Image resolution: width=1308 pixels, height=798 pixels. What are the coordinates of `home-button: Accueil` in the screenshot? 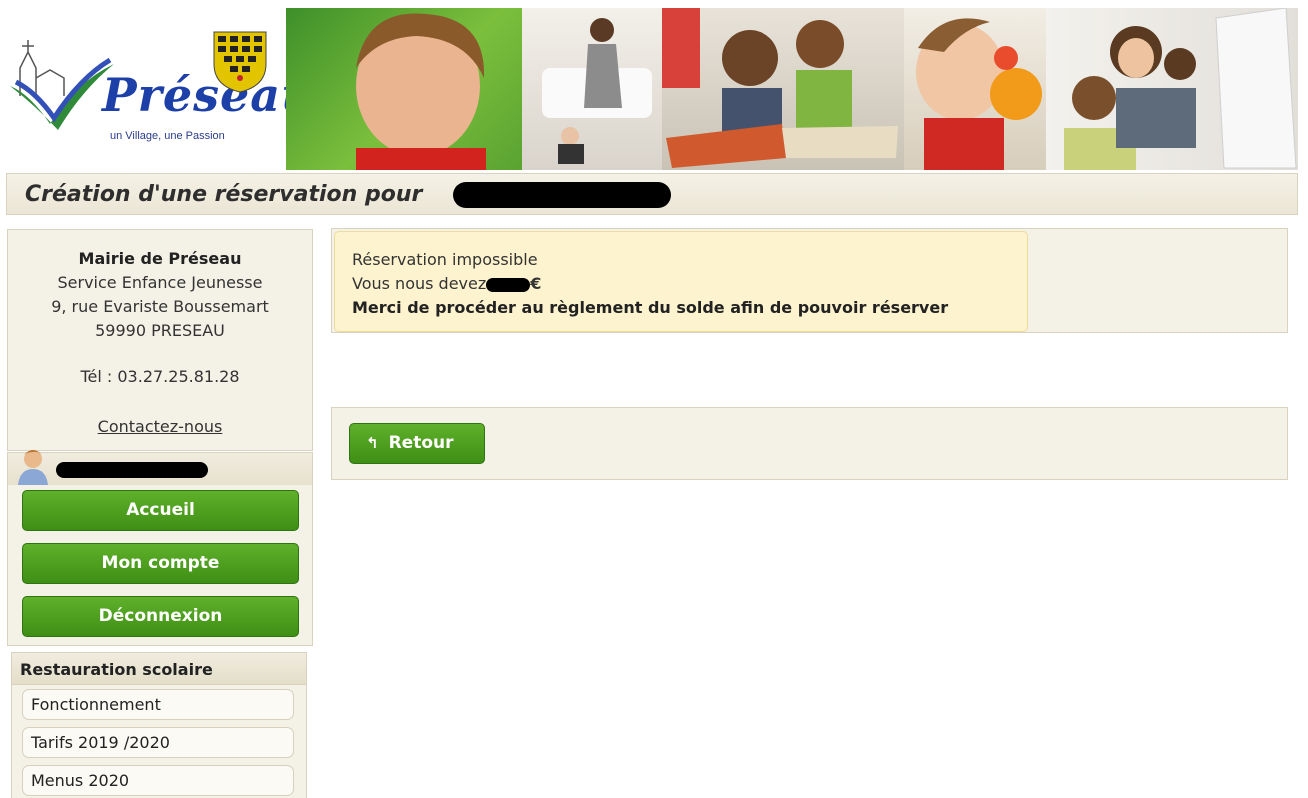 It's located at (160, 510).